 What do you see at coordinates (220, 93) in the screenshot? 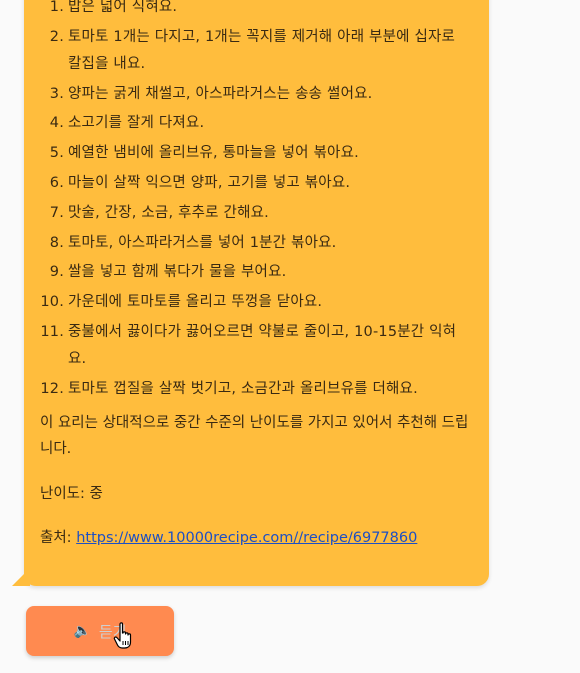
I see `step-text: 양파는 굵게 채썰고, 아스파라거스는 송송 썰어요.` at bounding box center [220, 93].